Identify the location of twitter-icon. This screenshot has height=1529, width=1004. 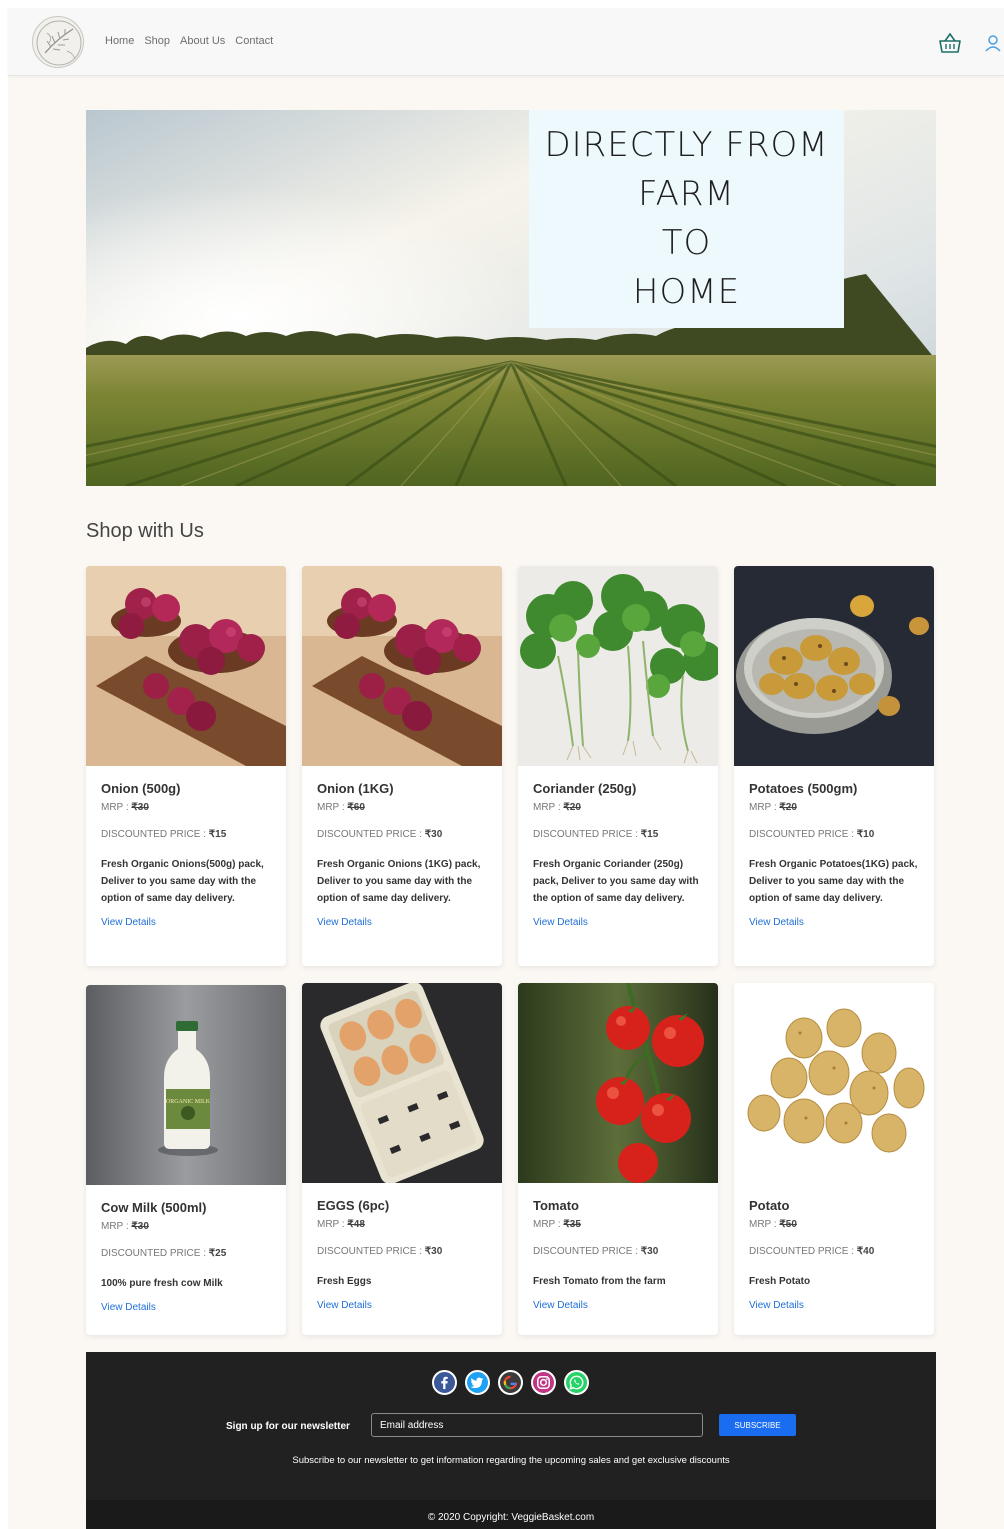
(477, 1382).